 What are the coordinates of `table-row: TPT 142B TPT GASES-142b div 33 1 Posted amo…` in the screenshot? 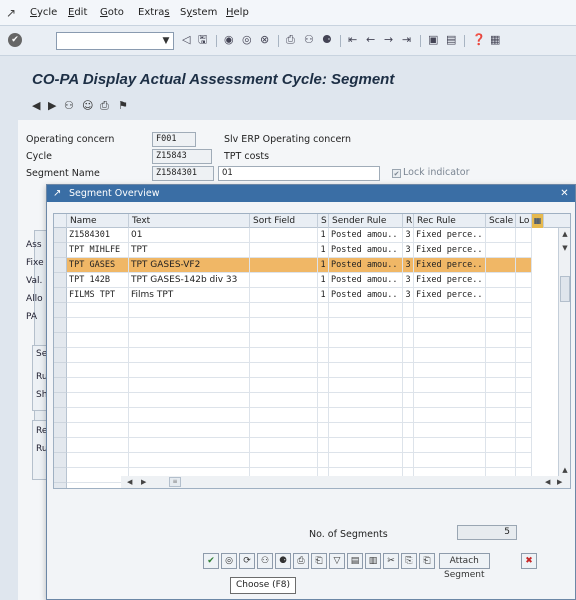 It's located at (299, 280).